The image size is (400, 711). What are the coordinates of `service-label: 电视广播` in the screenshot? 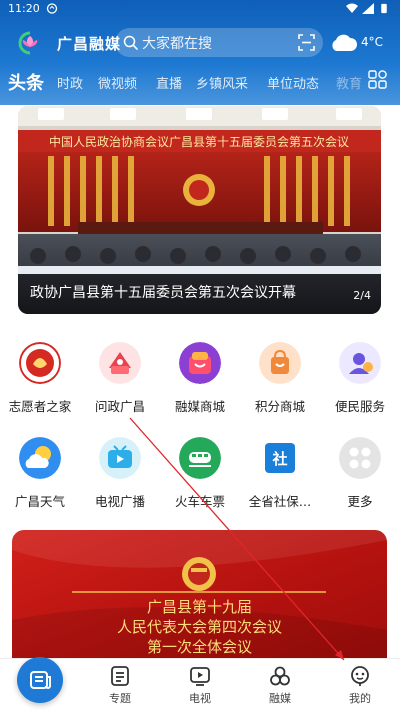 It's located at (119, 501).